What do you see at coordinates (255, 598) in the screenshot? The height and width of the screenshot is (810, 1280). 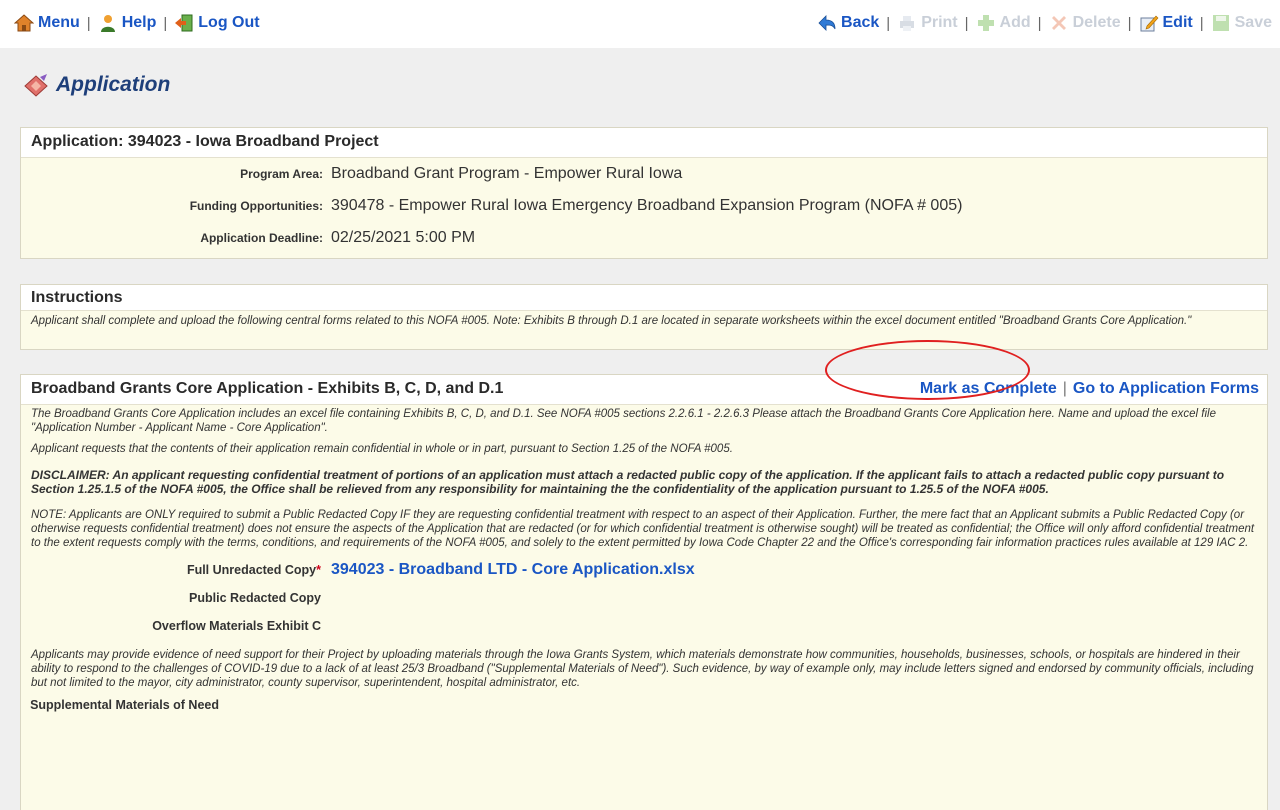 I see `public-copy-label: Public Redacted Copy` at bounding box center [255, 598].